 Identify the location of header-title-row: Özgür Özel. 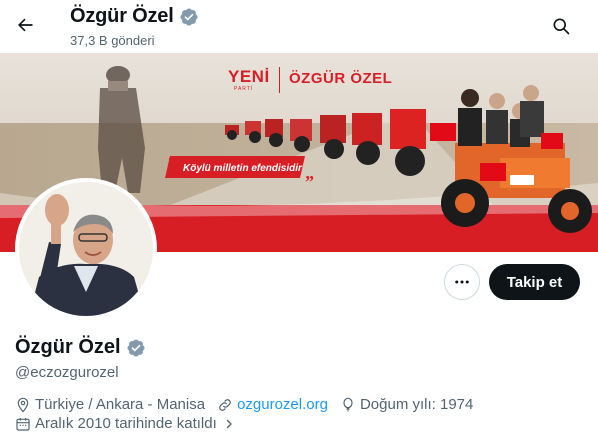
(134, 16).